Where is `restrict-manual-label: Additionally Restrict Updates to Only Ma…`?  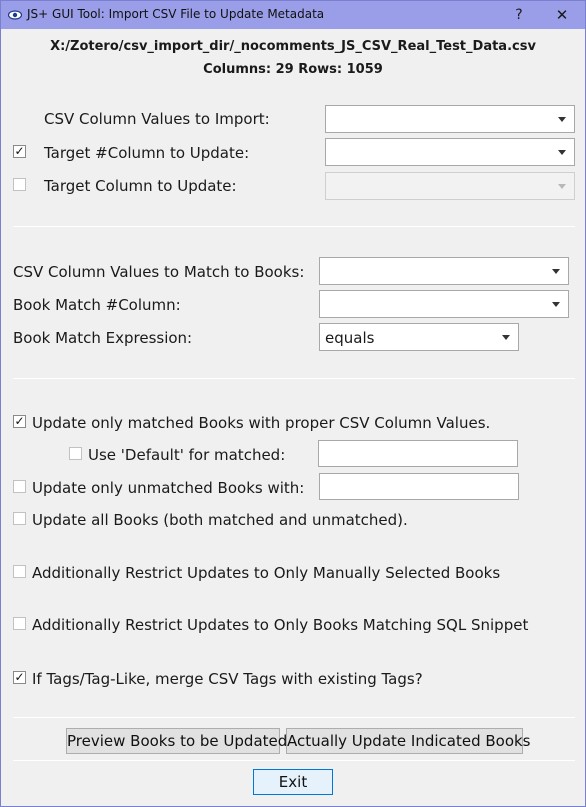
restrict-manual-label: Additionally Restrict Updates to Only Ma… is located at coordinates (266, 573).